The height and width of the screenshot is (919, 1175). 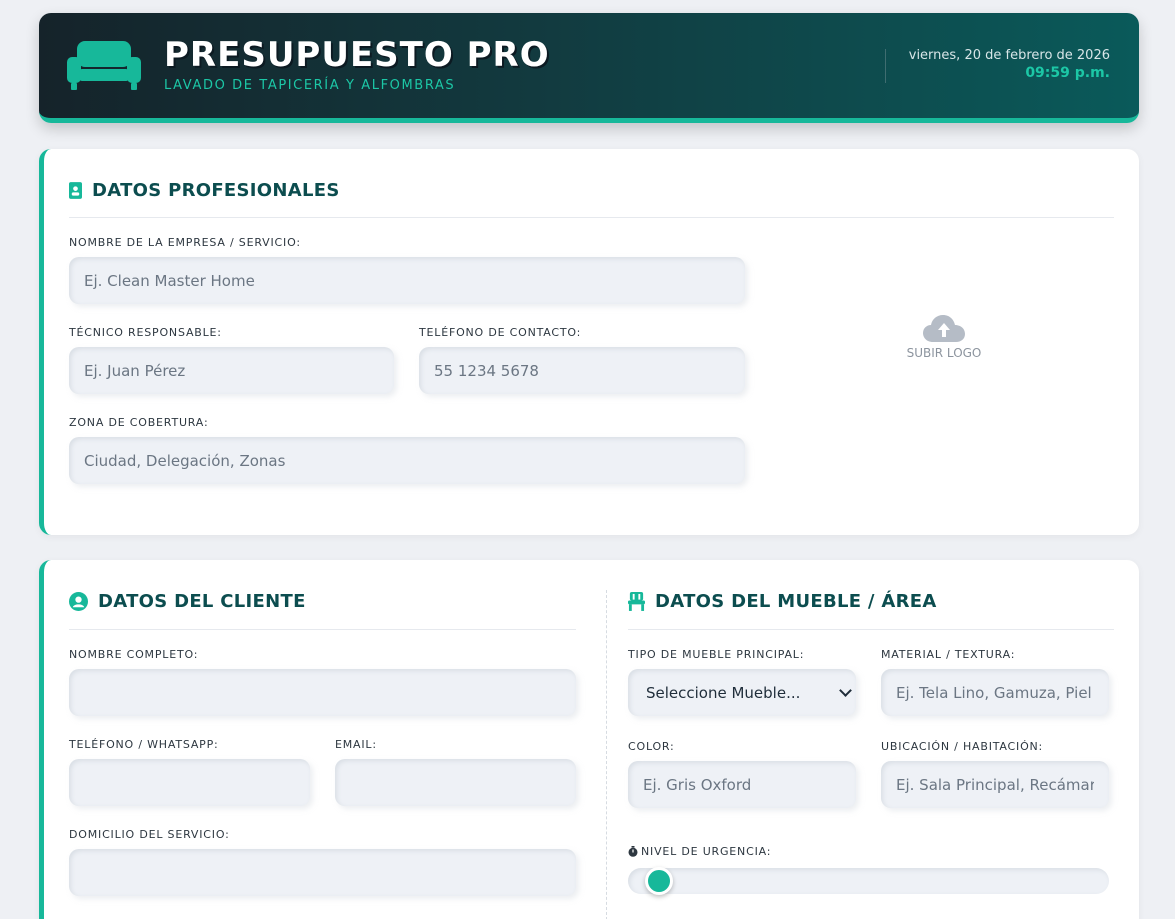 I want to click on upload-logo-button: SUBIR LOGO, so click(x=944, y=337).